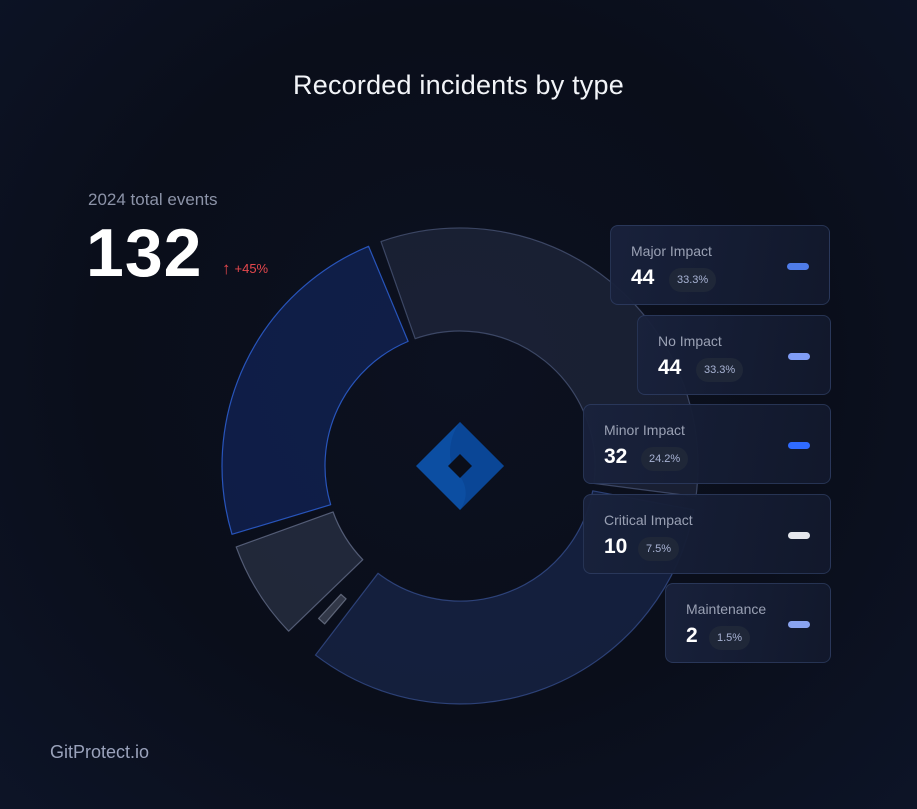 This screenshot has height=809, width=917. Describe the element at coordinates (665, 459) in the screenshot. I see `percent-badge: 24.2%` at that location.